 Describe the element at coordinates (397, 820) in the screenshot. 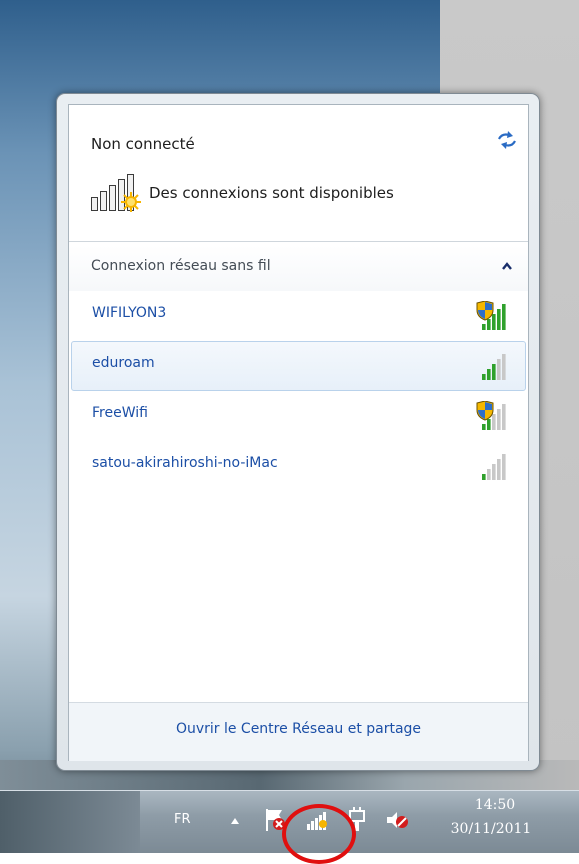

I see `volume-muted-icon` at that location.